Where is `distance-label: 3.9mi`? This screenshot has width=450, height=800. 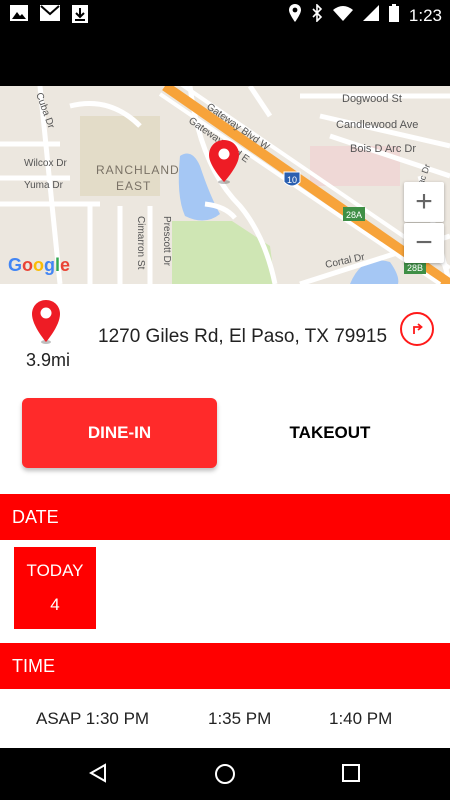
distance-label: 3.9mi is located at coordinates (48, 360).